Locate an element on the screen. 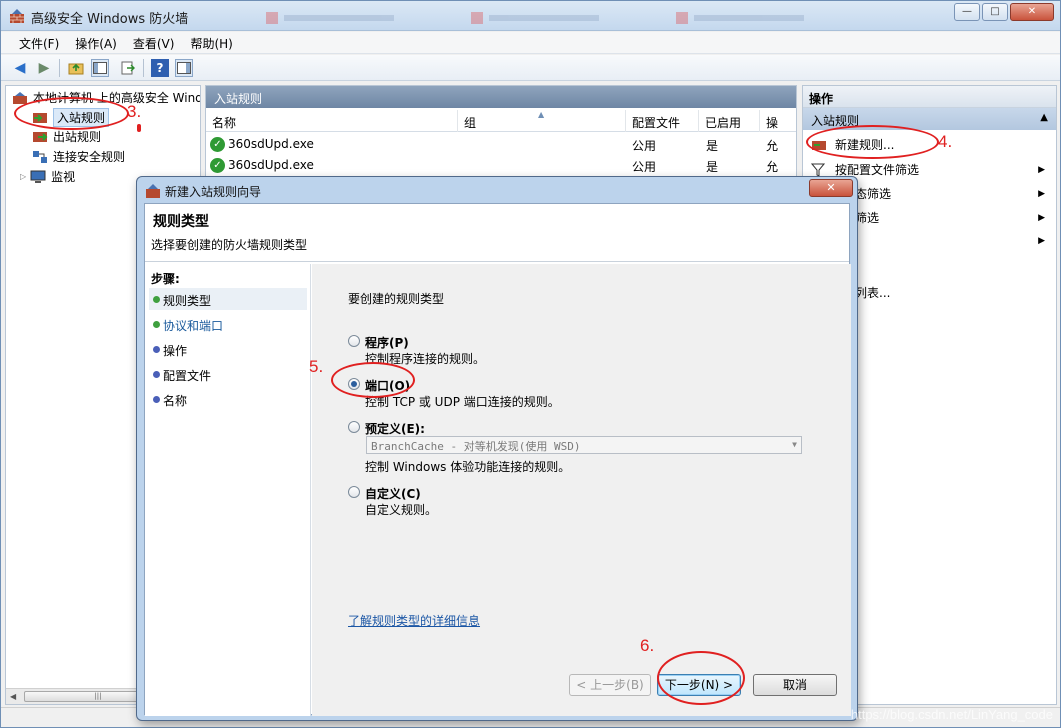 Image resolution: width=1061 pixels, height=728 pixels. annotation-step-3: 3. is located at coordinates (134, 111).